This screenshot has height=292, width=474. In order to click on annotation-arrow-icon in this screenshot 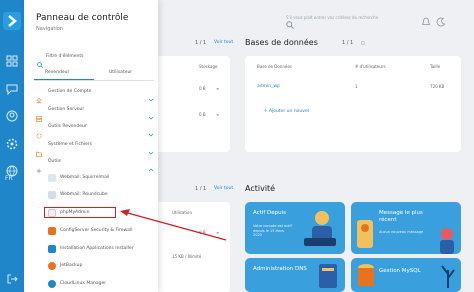, I will do `click(173, 225)`.